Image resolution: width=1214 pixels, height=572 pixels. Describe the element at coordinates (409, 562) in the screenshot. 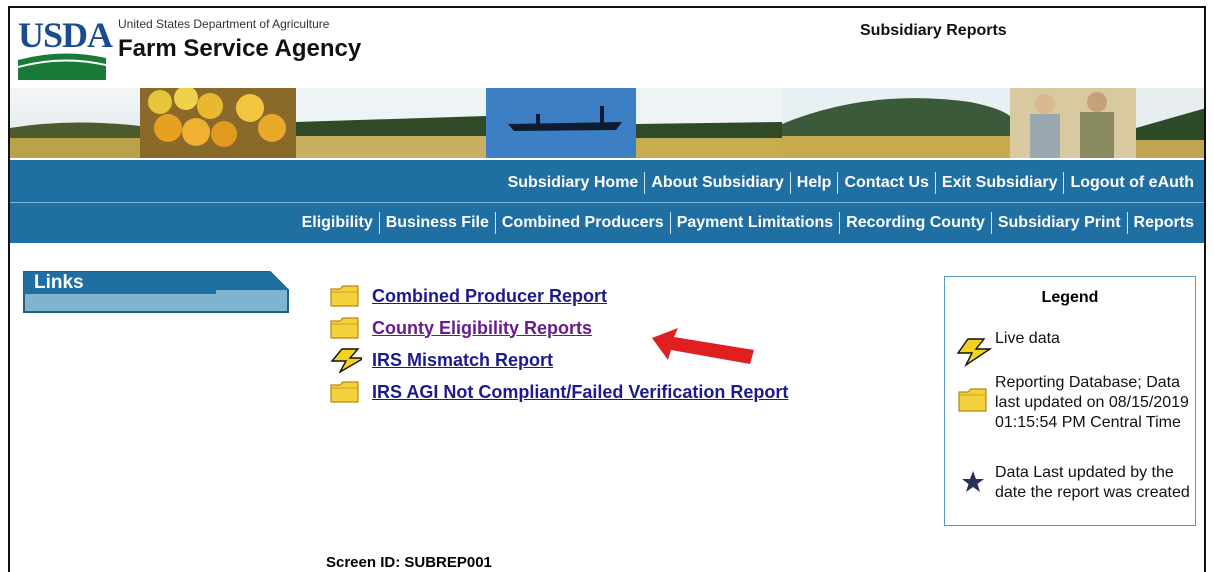

I see `screen-id: Screen ID: SUBREP001` at that location.